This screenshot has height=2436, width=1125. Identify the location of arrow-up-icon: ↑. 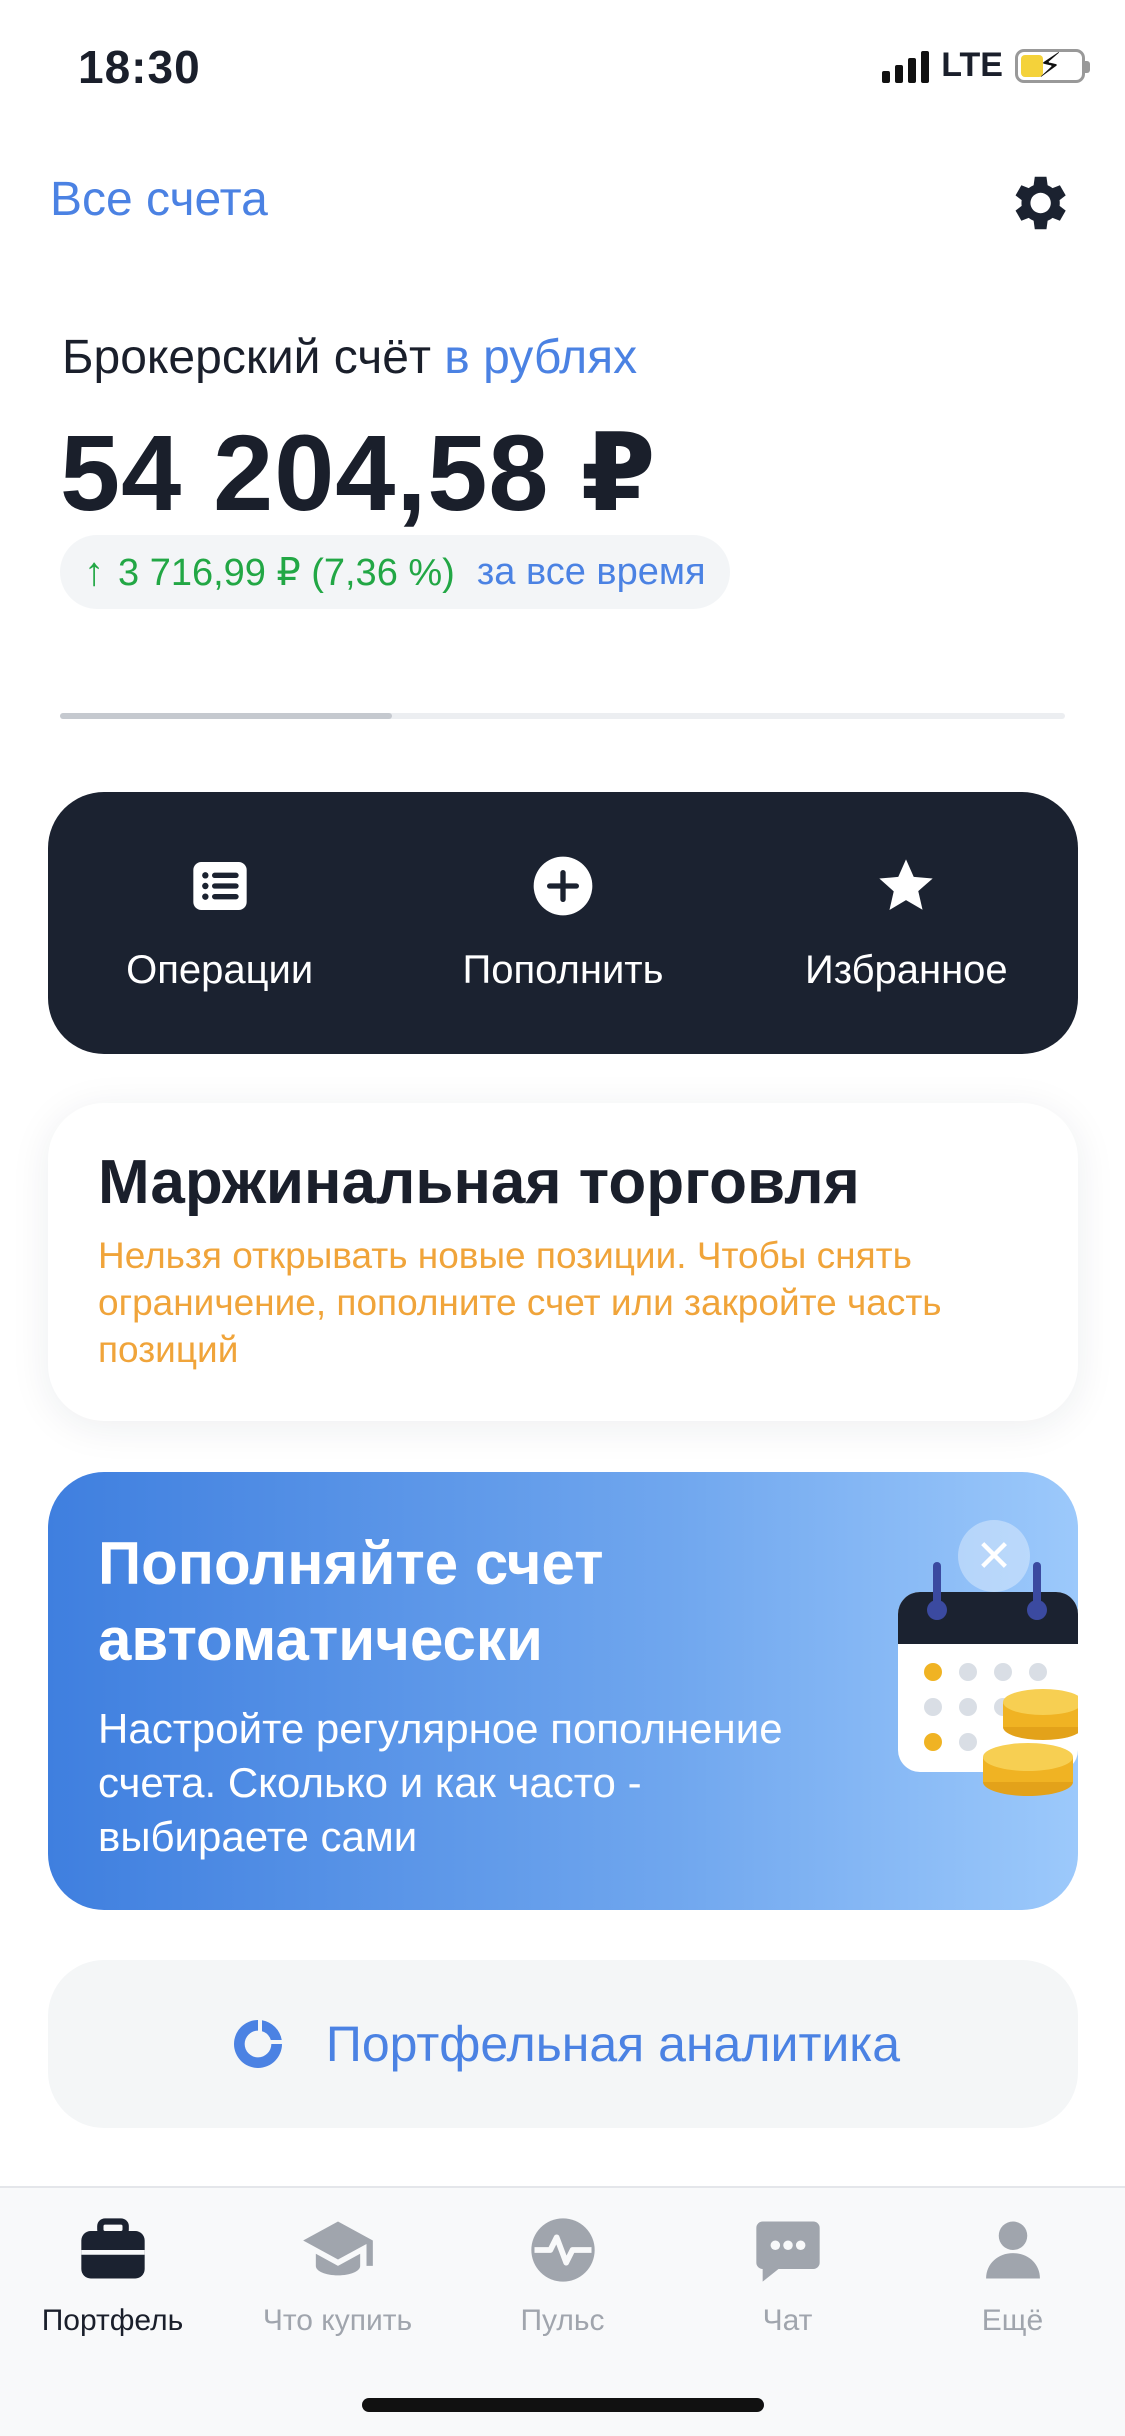
(94, 571).